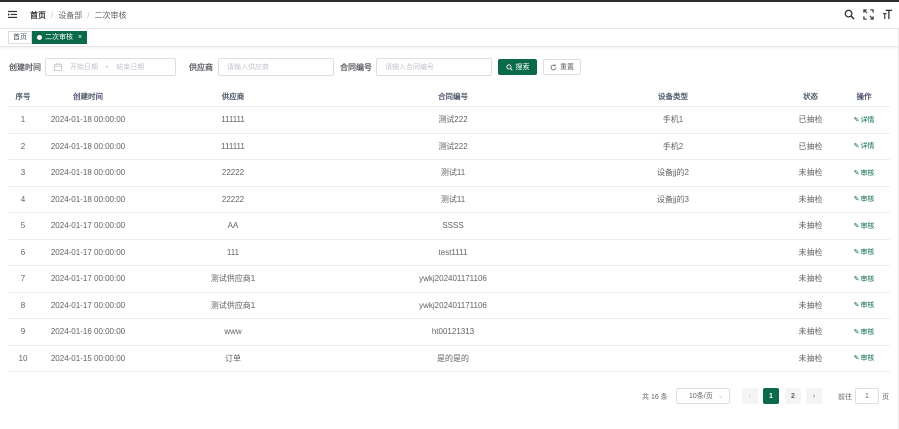 This screenshot has height=429, width=899. I want to click on date-range-picker: 开始日期 - 结束日期, so click(110, 67).